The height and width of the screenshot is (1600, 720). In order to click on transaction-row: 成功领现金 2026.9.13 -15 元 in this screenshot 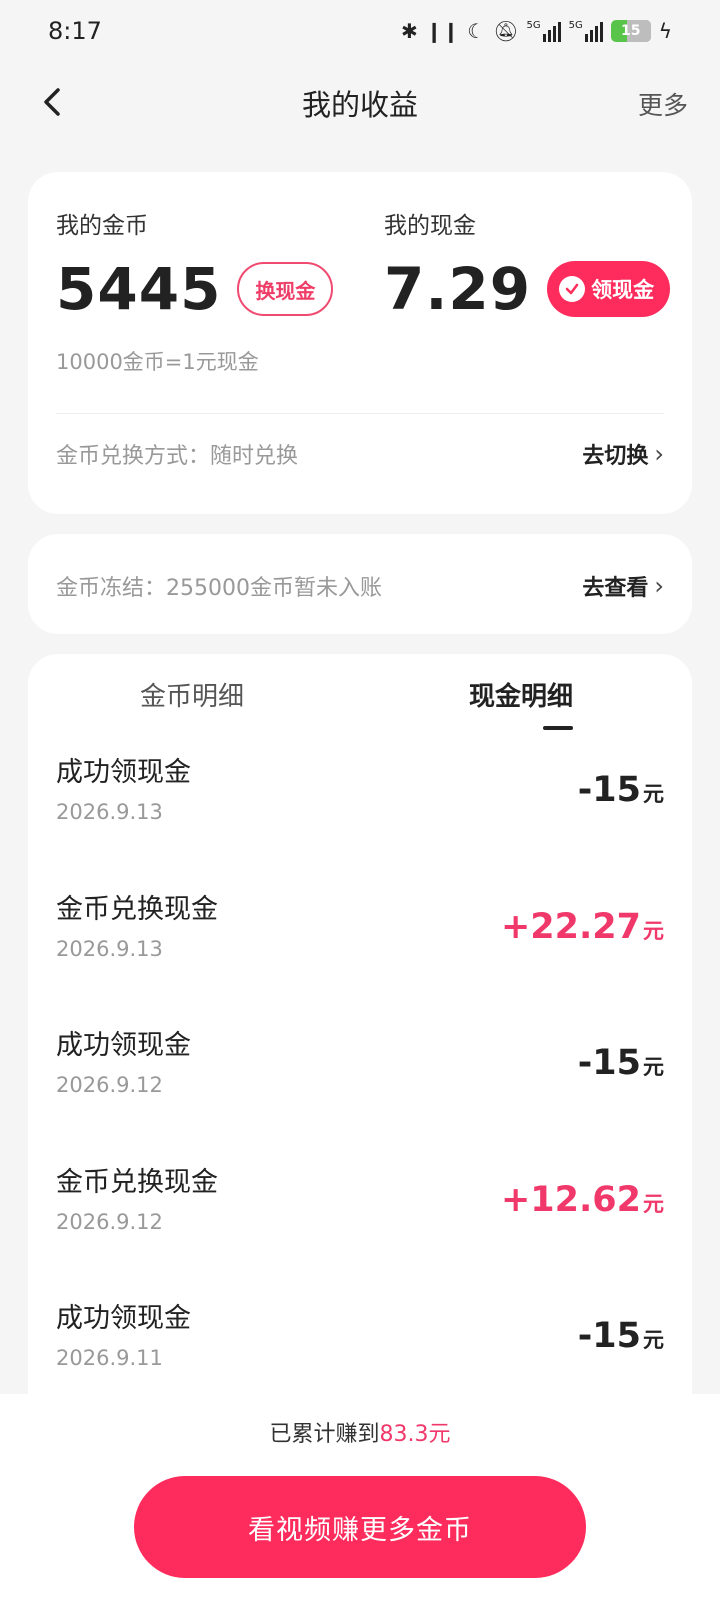, I will do `click(360, 819)`.